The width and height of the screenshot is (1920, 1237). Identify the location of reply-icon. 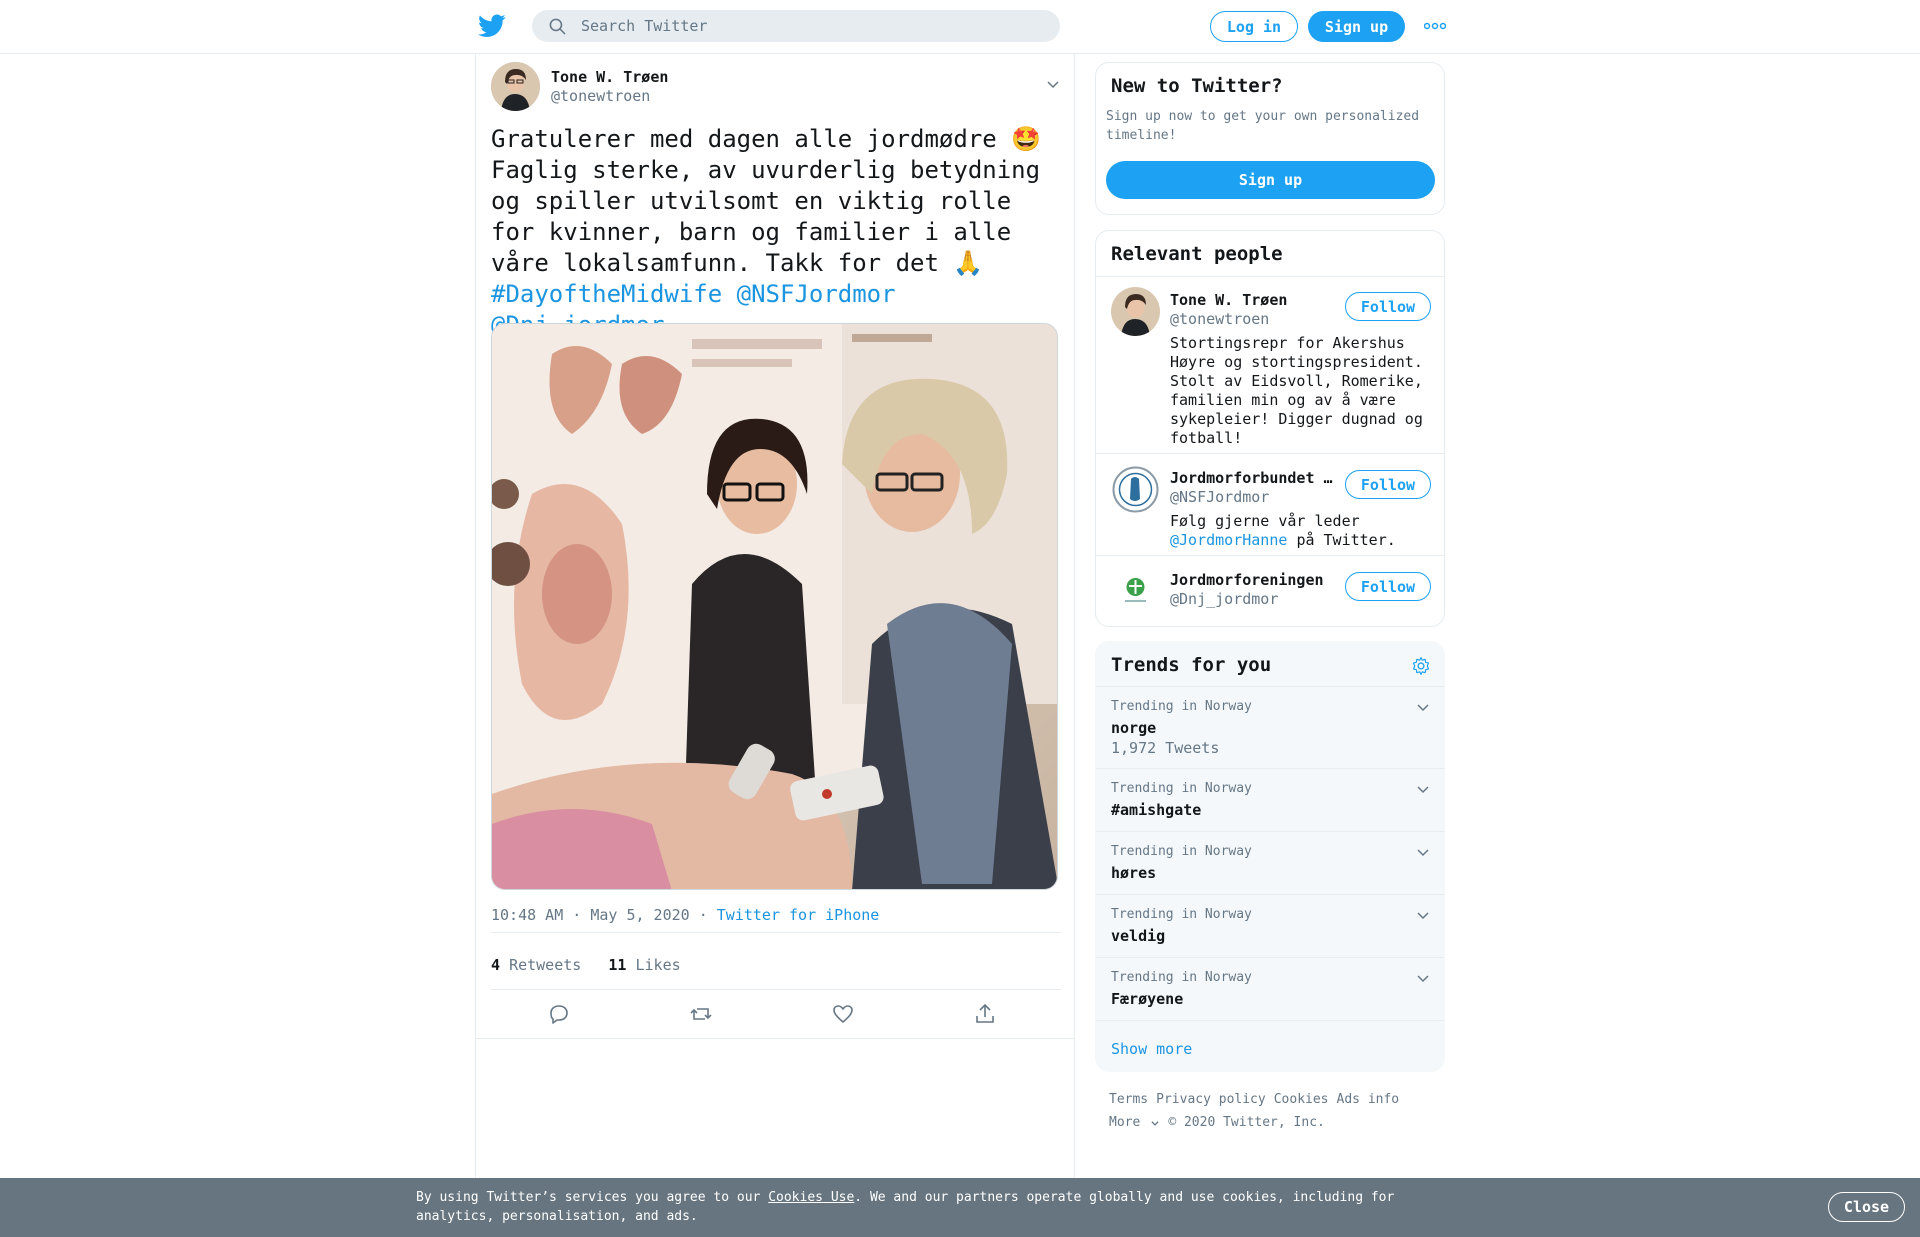
(559, 1014).